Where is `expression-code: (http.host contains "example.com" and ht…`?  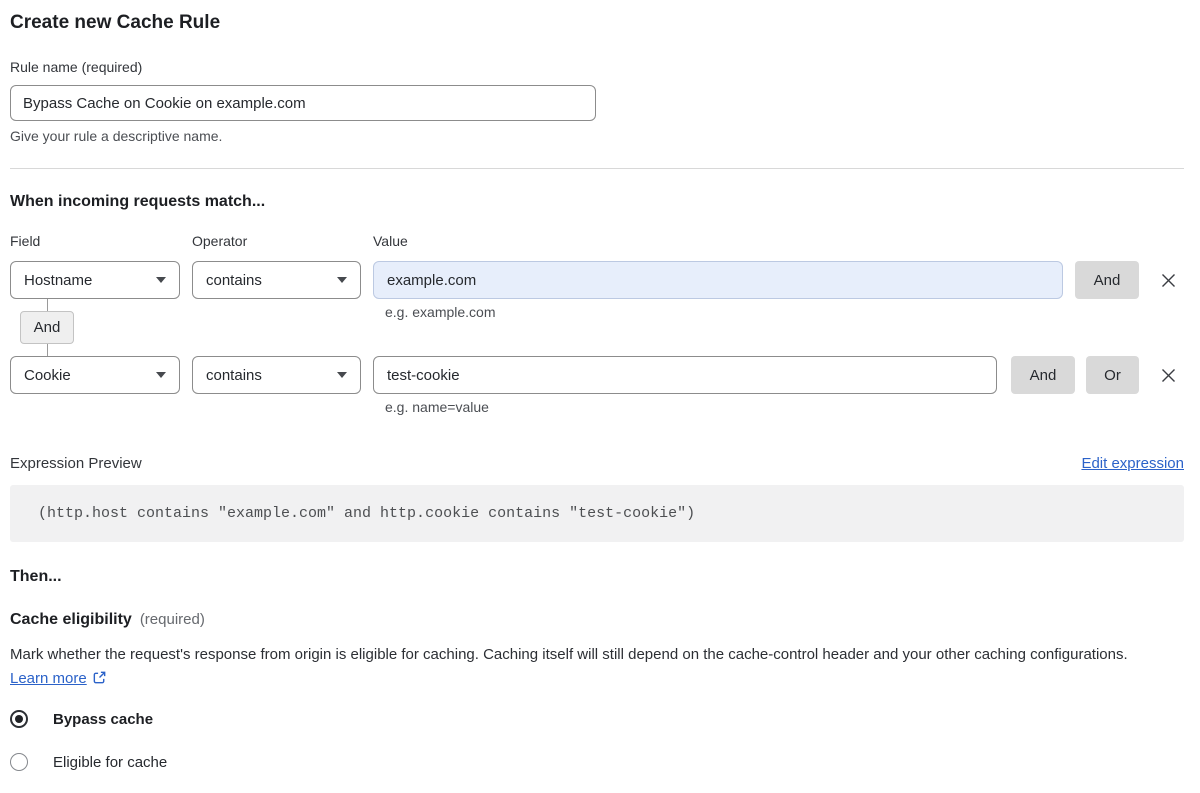 expression-code: (http.host contains "example.com" and ht… is located at coordinates (367, 513).